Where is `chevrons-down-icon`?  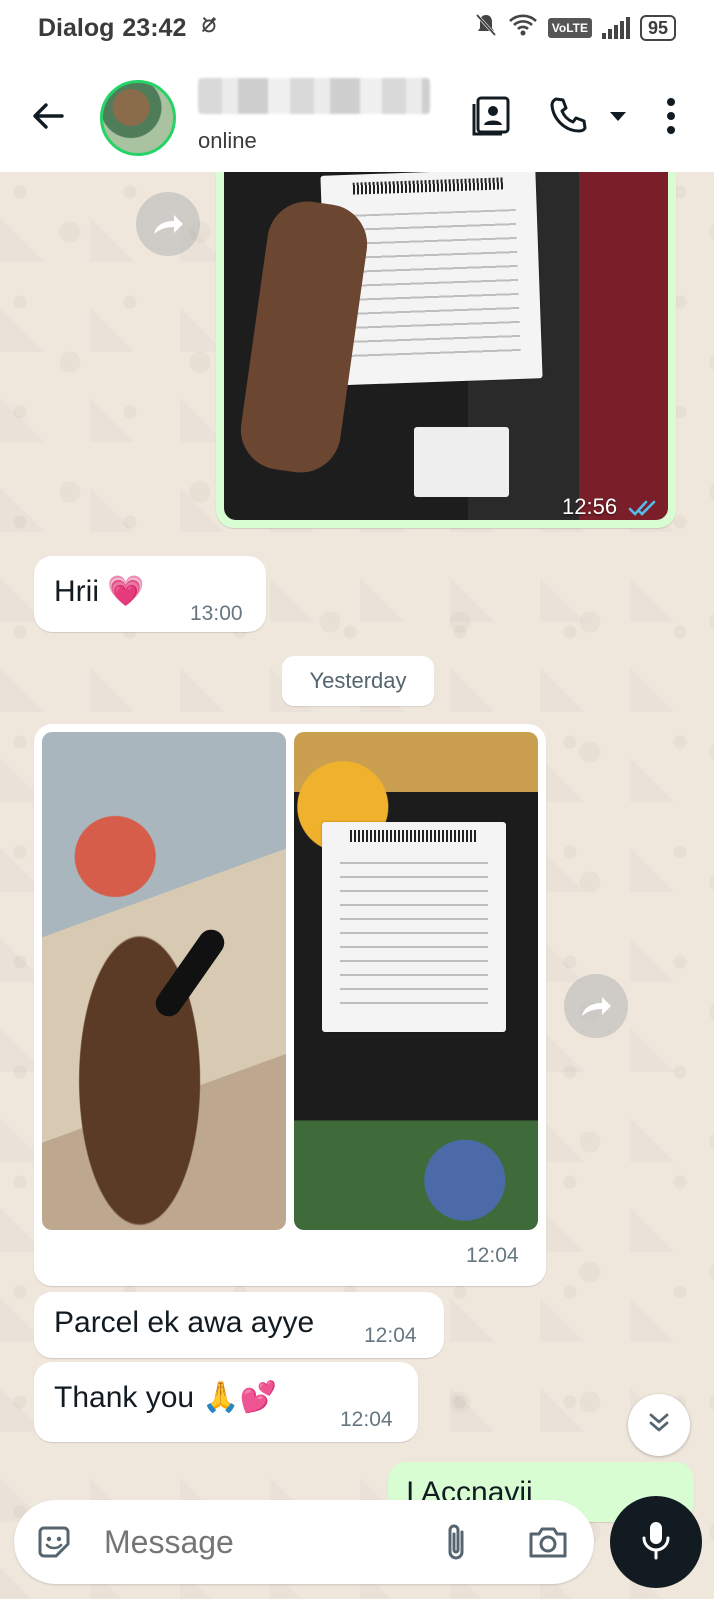
chevrons-down-icon is located at coordinates (659, 1425).